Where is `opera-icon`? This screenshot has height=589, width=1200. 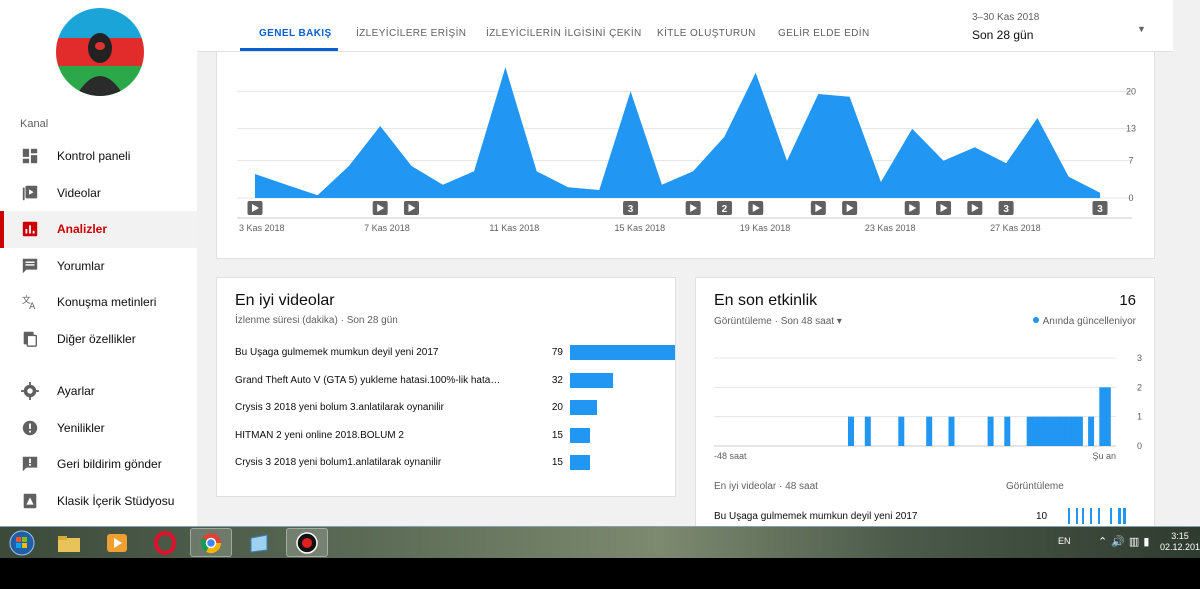 opera-icon is located at coordinates (165, 542).